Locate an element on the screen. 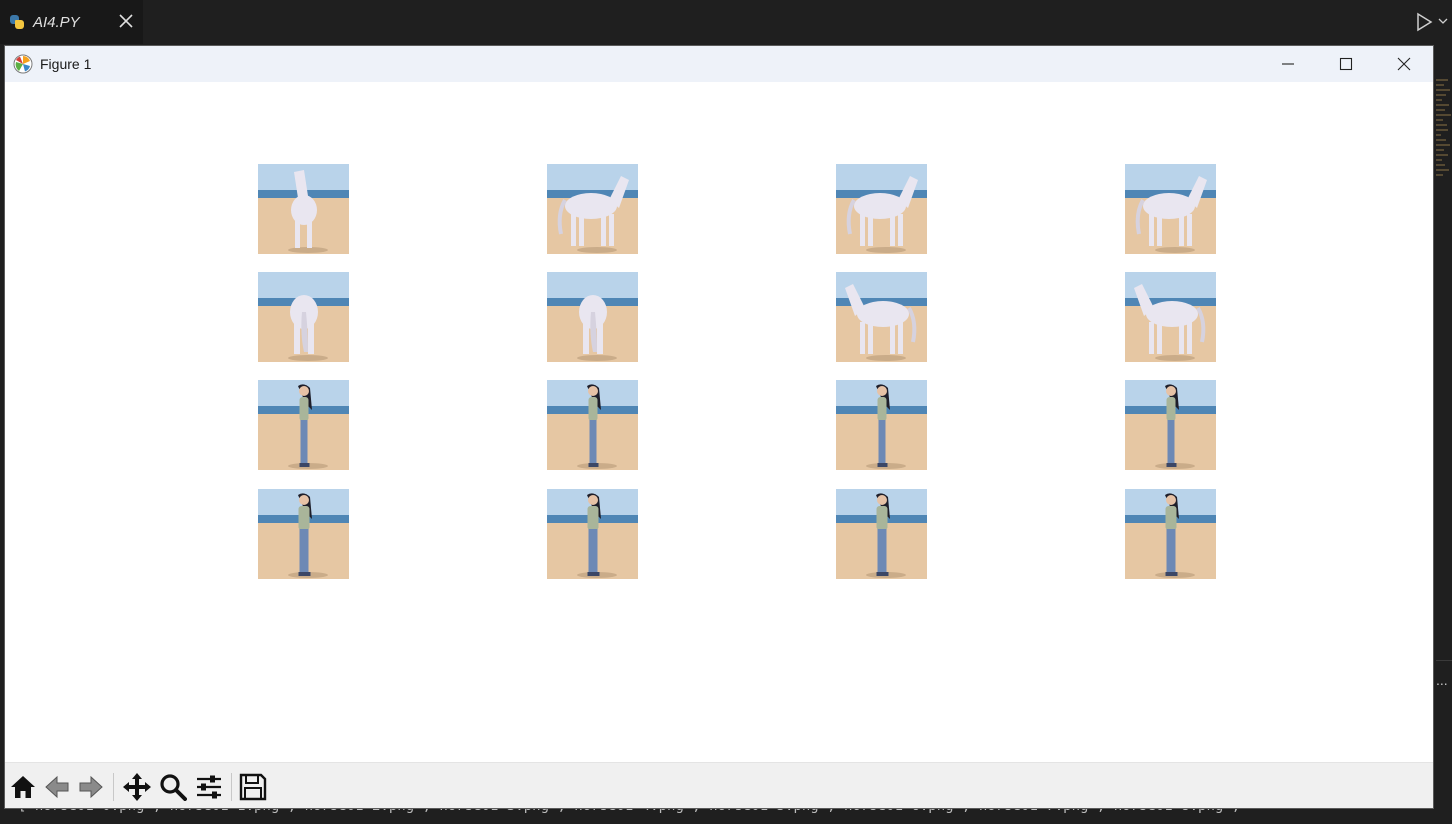  save-button is located at coordinates (253, 787).